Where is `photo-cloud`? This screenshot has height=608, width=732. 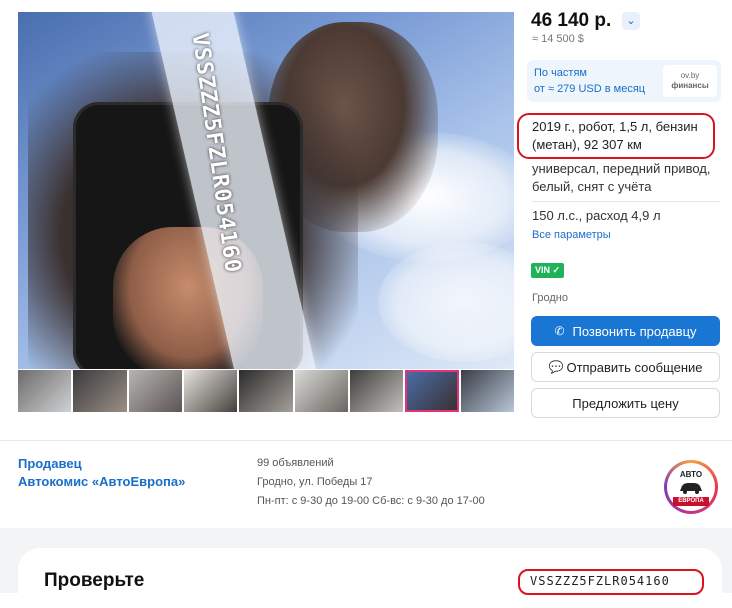 photo-cloud is located at coordinates (446, 302).